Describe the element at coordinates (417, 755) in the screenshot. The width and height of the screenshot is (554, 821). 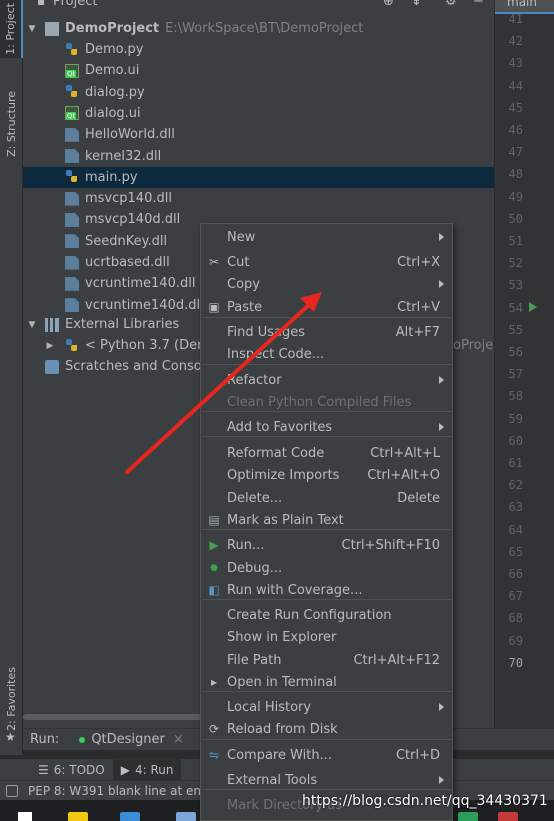
I see `menu-item-shortcut: Ctrl+D` at that location.